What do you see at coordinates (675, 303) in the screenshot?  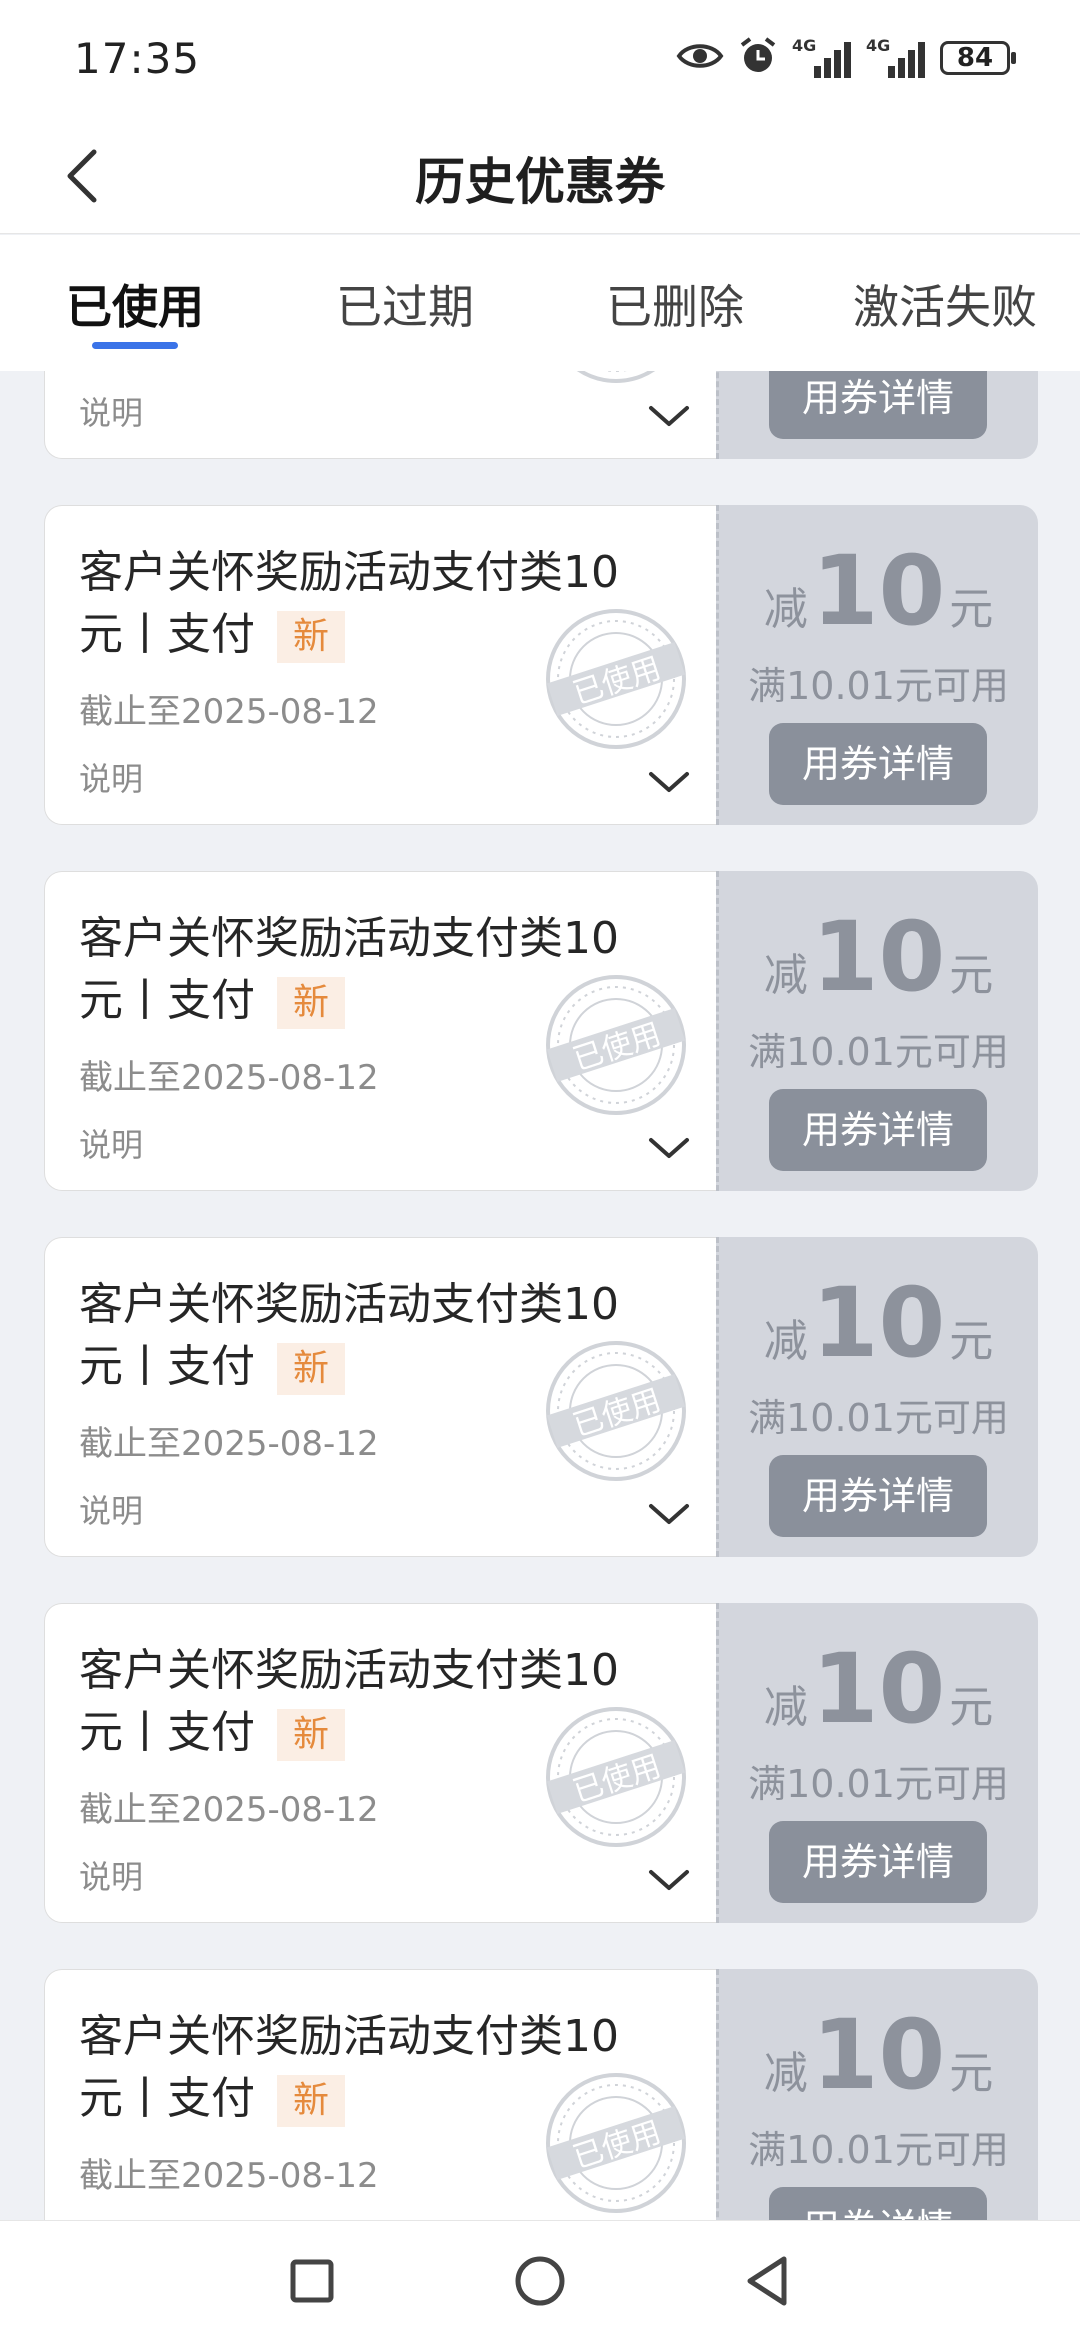 I see `tab-deleted: 已删除` at bounding box center [675, 303].